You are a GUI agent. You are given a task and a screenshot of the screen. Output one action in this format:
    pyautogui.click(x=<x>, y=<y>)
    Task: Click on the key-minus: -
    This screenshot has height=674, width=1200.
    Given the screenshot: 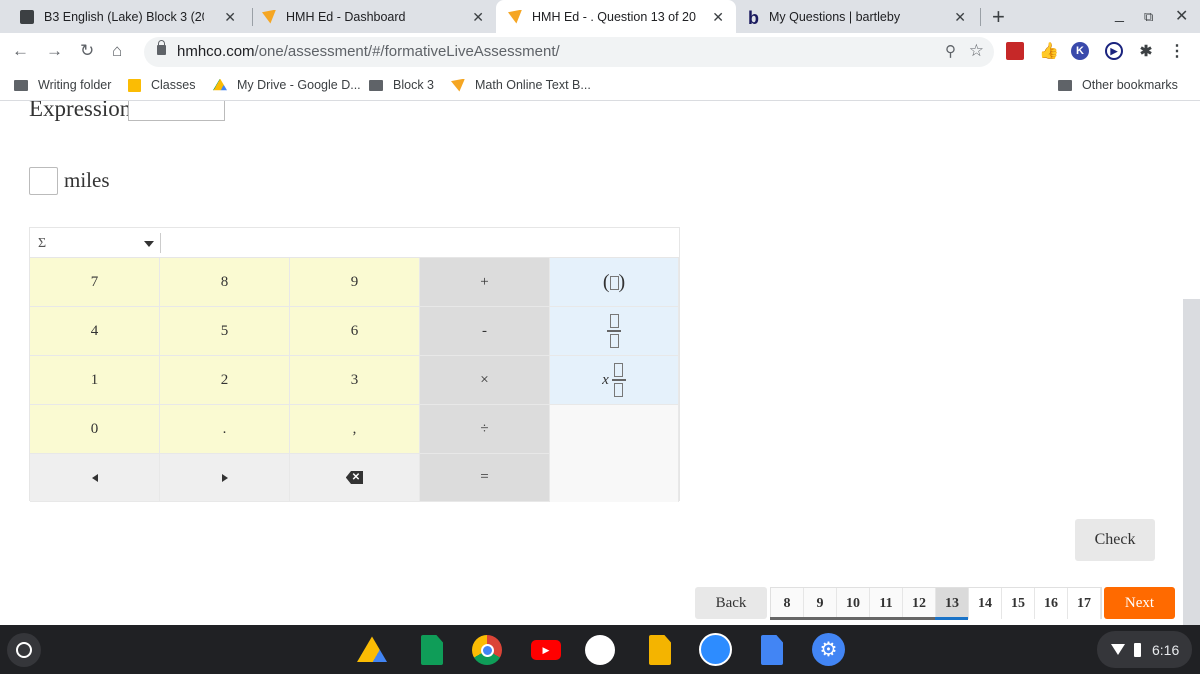 What is the action you would take?
    pyautogui.click(x=485, y=331)
    